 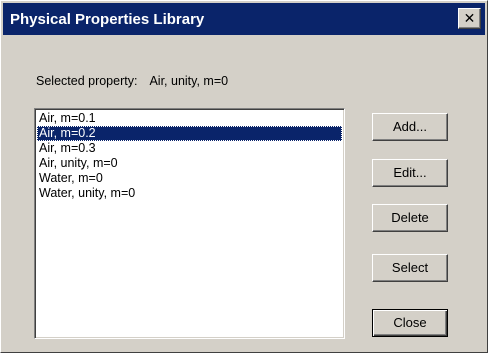 What do you see at coordinates (107, 19) in the screenshot?
I see `dialog-title: Physical Properties Library` at bounding box center [107, 19].